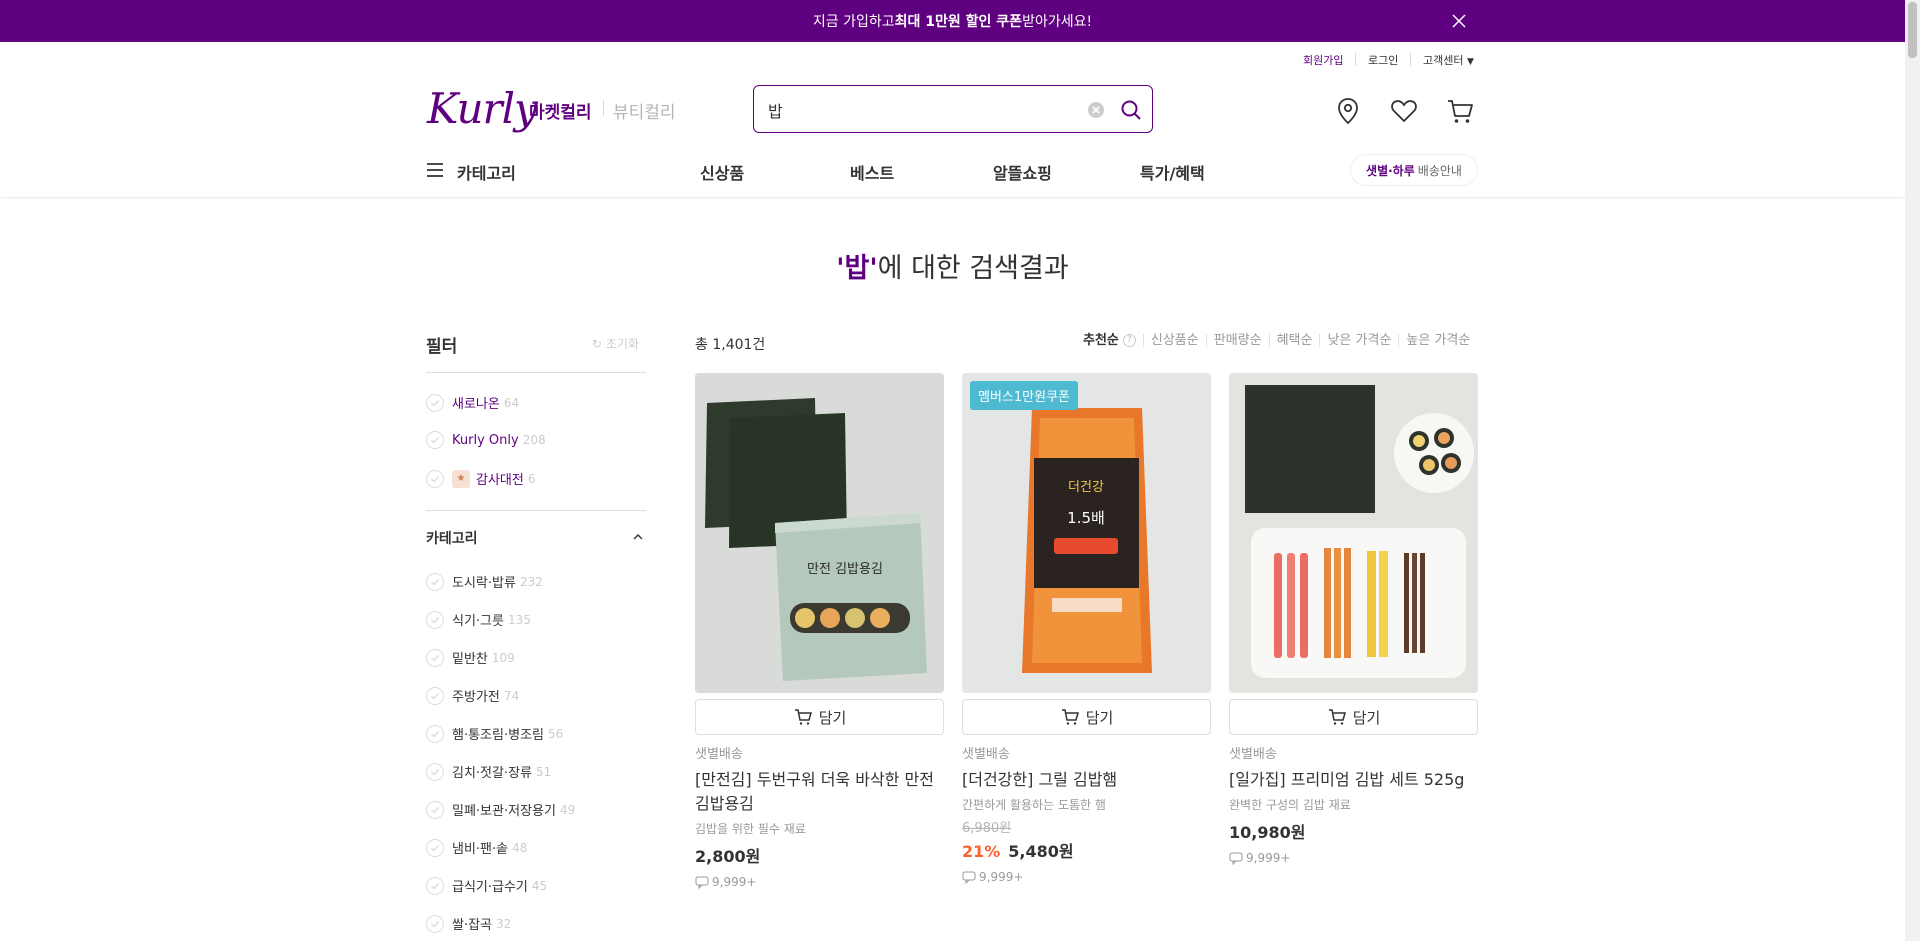  I want to click on caret-down-icon: ▼, so click(1470, 62).